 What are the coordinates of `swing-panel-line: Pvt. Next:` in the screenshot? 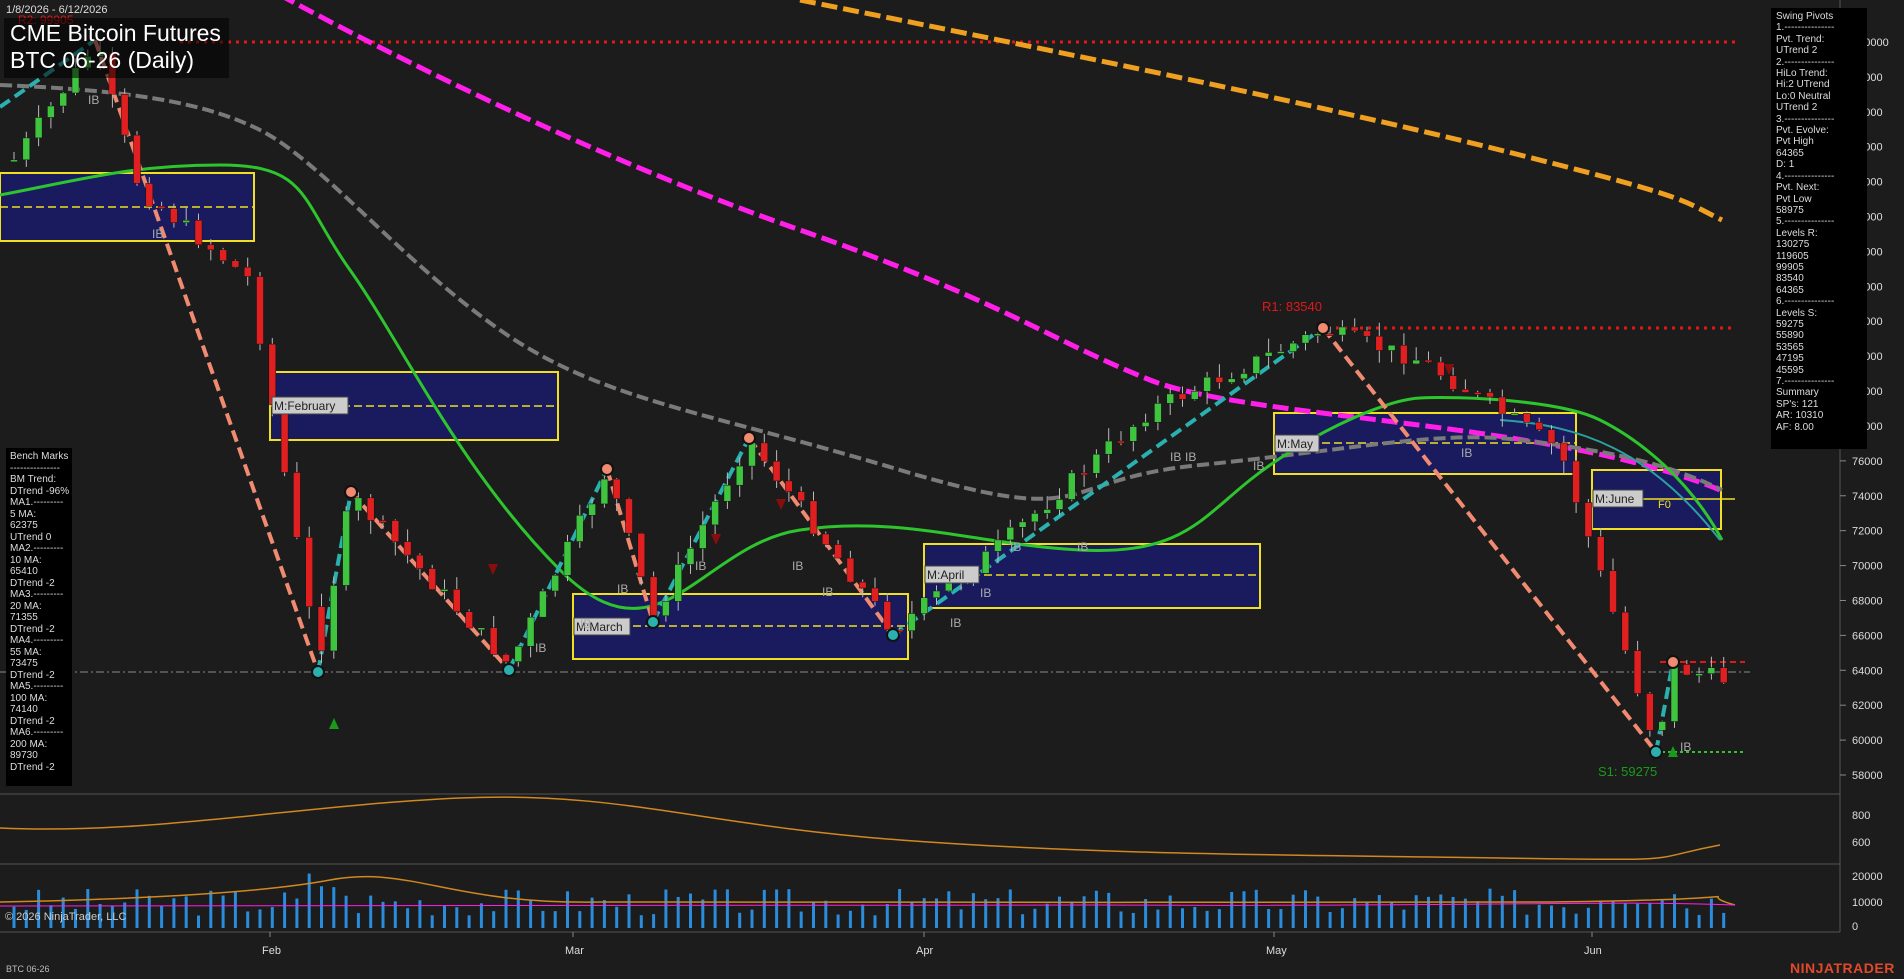 It's located at (1798, 188).